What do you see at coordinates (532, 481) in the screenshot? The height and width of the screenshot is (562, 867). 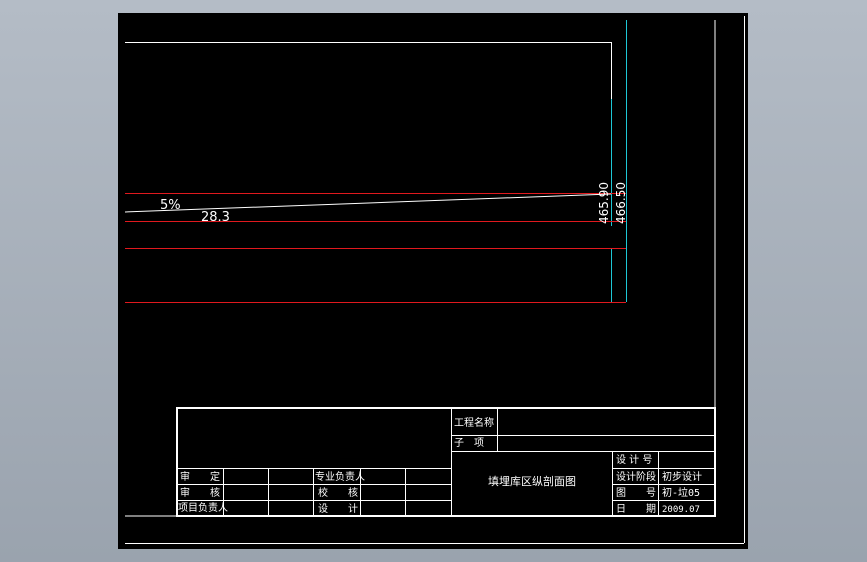 I see `drawing-title: 填埋库区纵剖面图` at bounding box center [532, 481].